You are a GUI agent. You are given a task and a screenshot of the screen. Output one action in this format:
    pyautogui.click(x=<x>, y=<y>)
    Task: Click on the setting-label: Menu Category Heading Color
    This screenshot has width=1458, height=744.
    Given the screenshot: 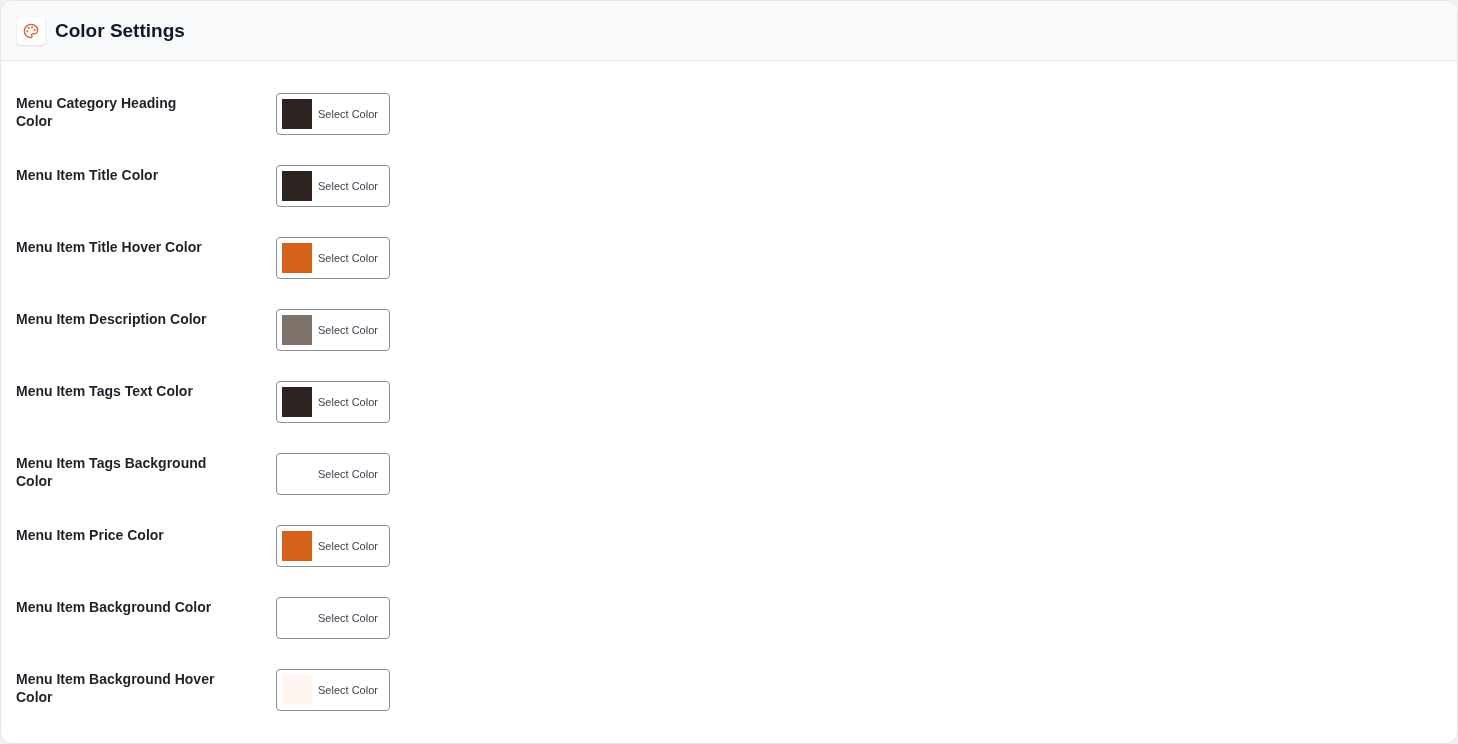 What is the action you would take?
    pyautogui.click(x=97, y=112)
    